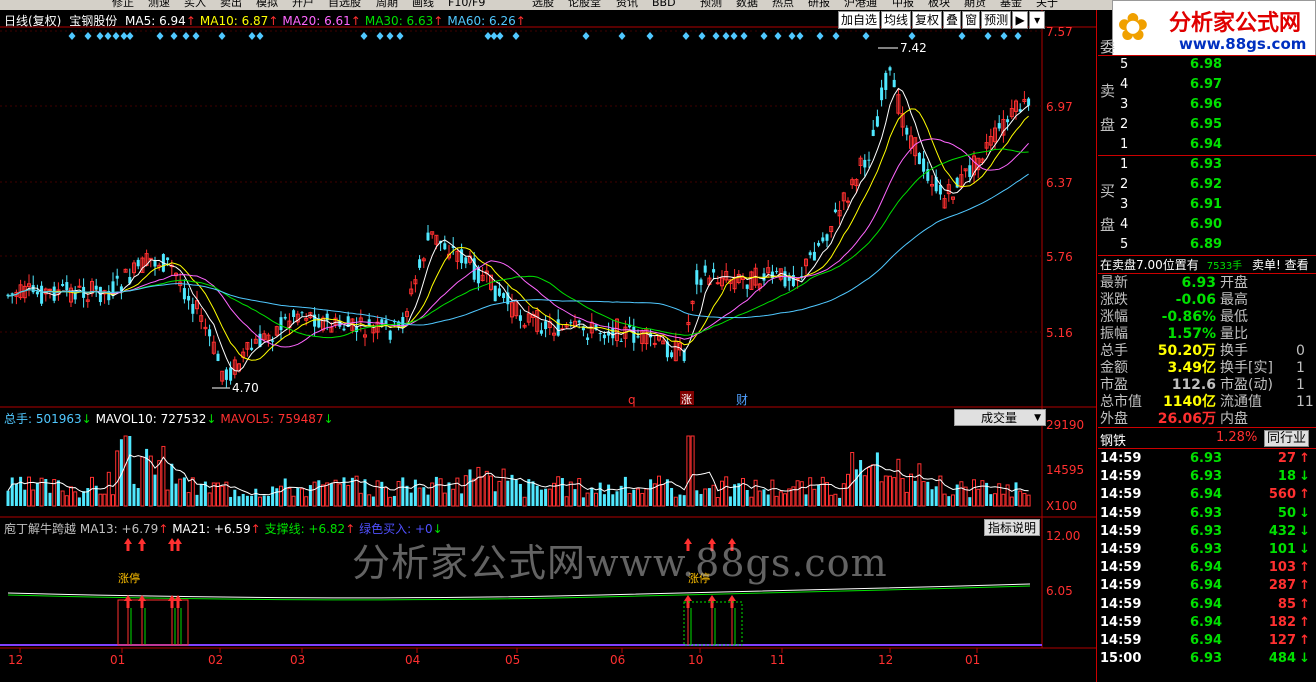 This screenshot has width=1316, height=682. What do you see at coordinates (1171, 66) in the screenshot?
I see `sell-level-row: 5 6.98` at bounding box center [1171, 66].